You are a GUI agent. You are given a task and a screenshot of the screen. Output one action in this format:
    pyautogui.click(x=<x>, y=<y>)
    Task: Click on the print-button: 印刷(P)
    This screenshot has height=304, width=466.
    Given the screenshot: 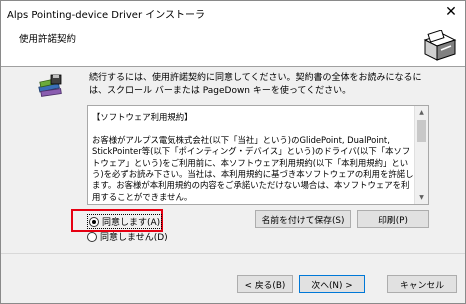 What is the action you would take?
    pyautogui.click(x=393, y=219)
    